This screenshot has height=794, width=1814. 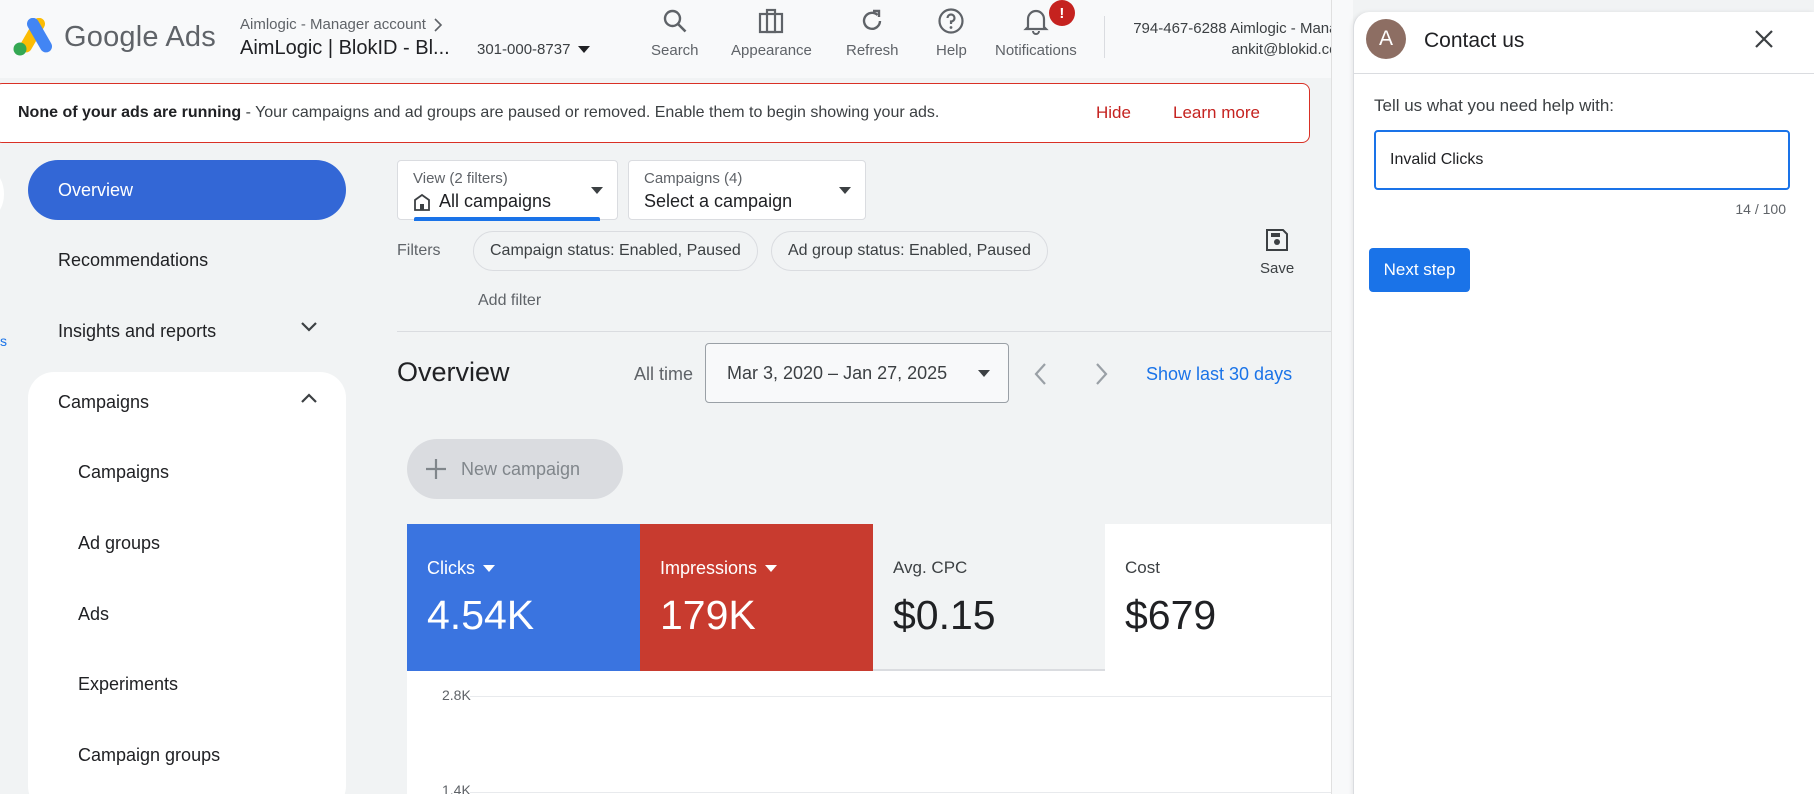 I want to click on next-step-button: Next step, so click(x=1419, y=270).